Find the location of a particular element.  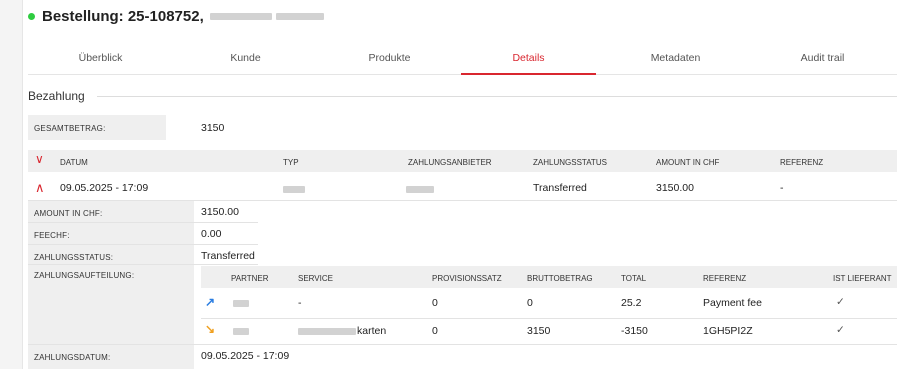

section-divider is located at coordinates (497, 96).